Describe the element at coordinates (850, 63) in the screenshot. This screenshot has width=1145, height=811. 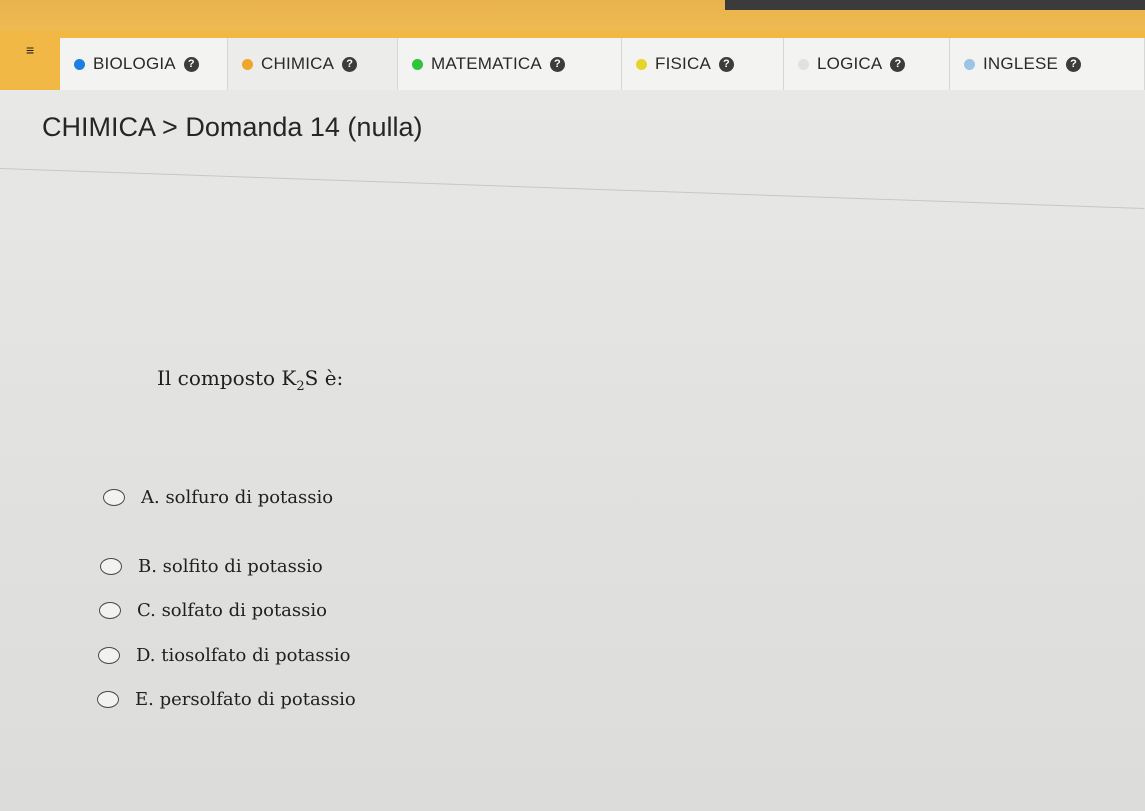
I see `tab-label: LOGICA` at that location.